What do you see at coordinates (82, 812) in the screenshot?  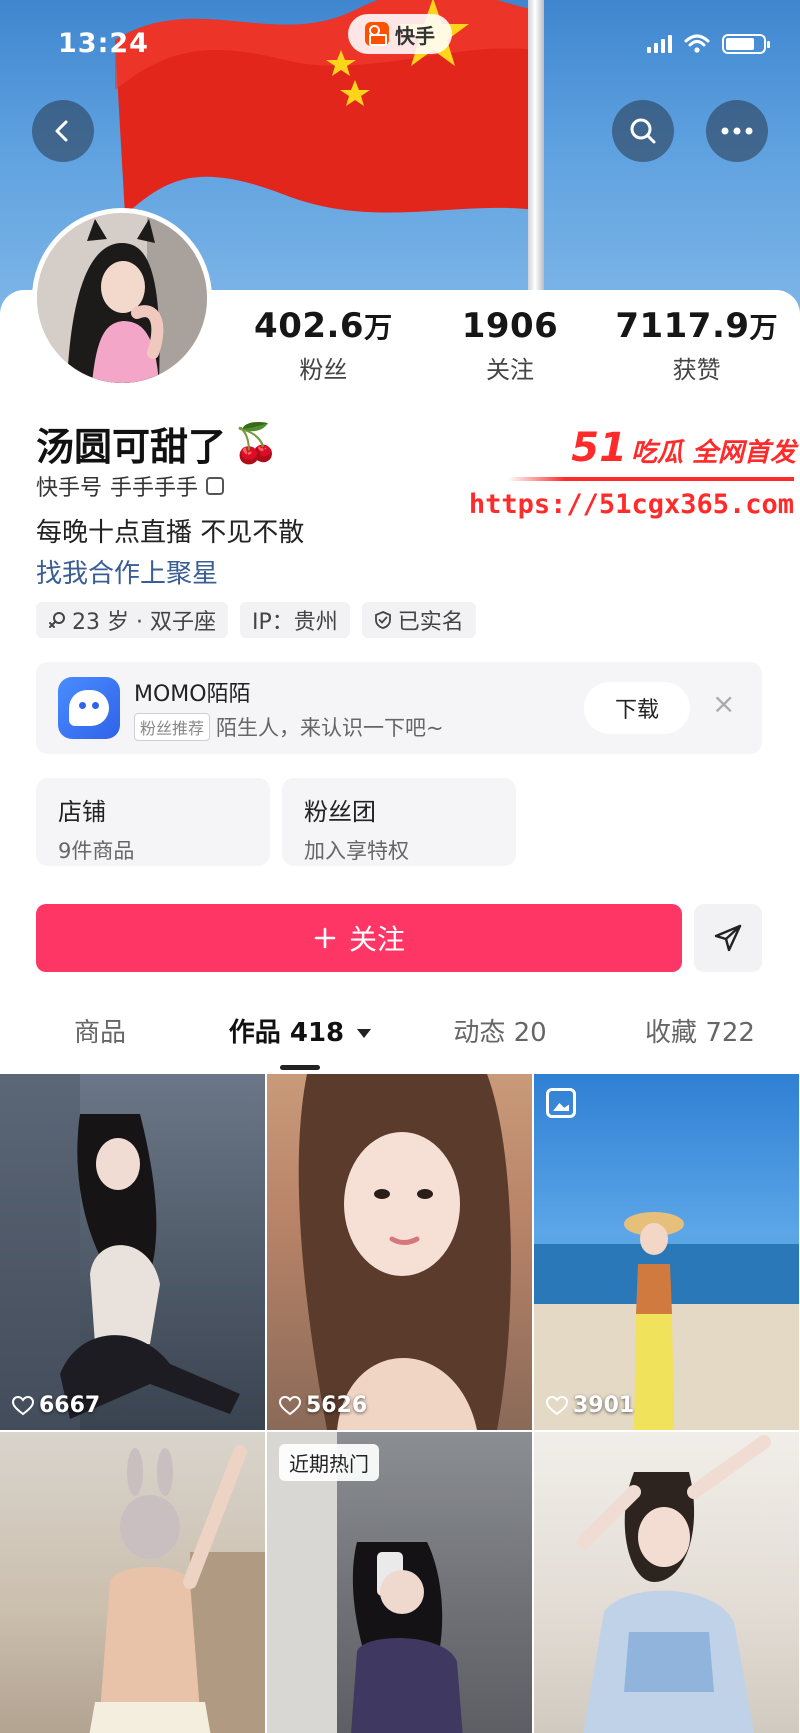 I see `shop-title: 店铺` at bounding box center [82, 812].